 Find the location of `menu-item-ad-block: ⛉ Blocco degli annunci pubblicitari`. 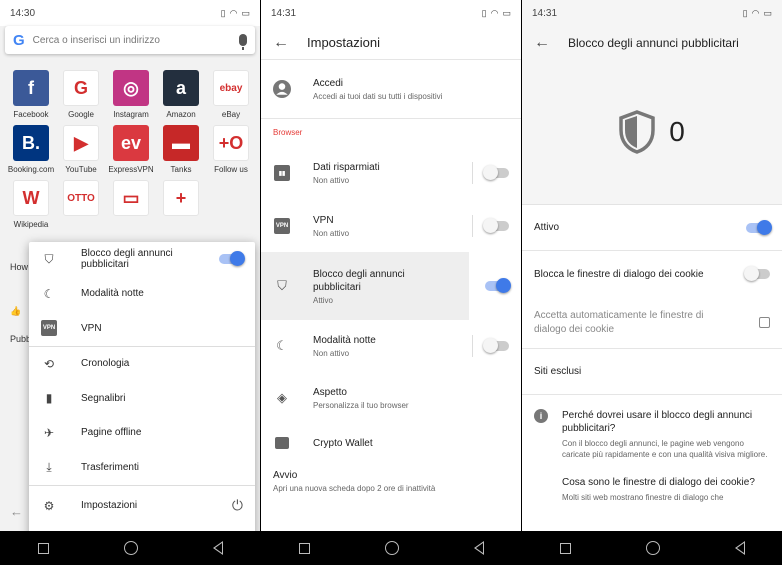

menu-item-ad-block: ⛉ Blocco degli annunci pubblicitari is located at coordinates (142, 259).